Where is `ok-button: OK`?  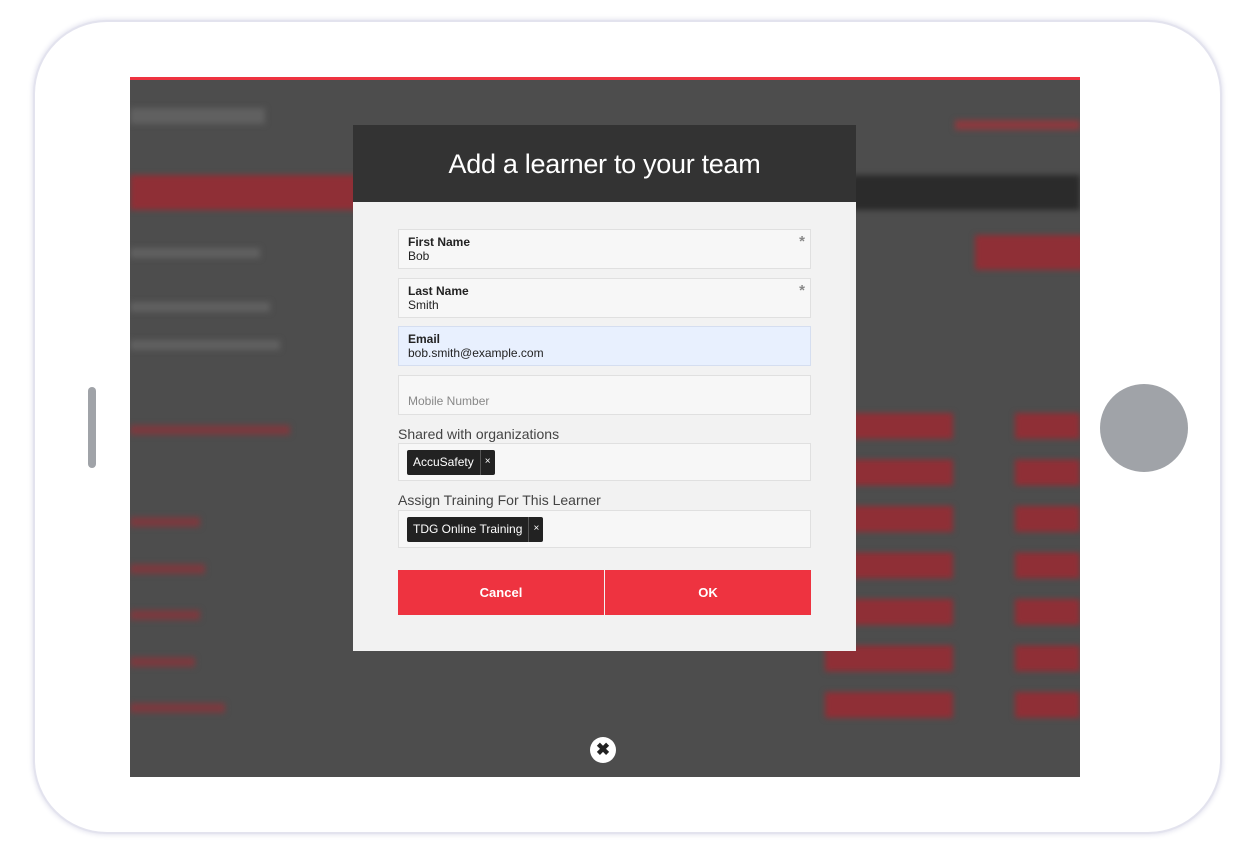 ok-button: OK is located at coordinates (708, 592).